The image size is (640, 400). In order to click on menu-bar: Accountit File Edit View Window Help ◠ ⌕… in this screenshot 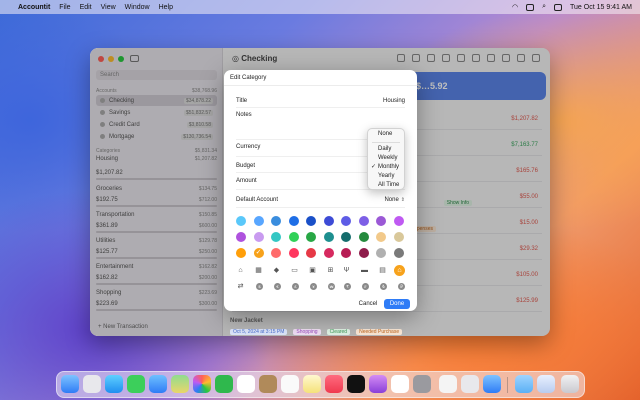, I will do `click(320, 7)`.